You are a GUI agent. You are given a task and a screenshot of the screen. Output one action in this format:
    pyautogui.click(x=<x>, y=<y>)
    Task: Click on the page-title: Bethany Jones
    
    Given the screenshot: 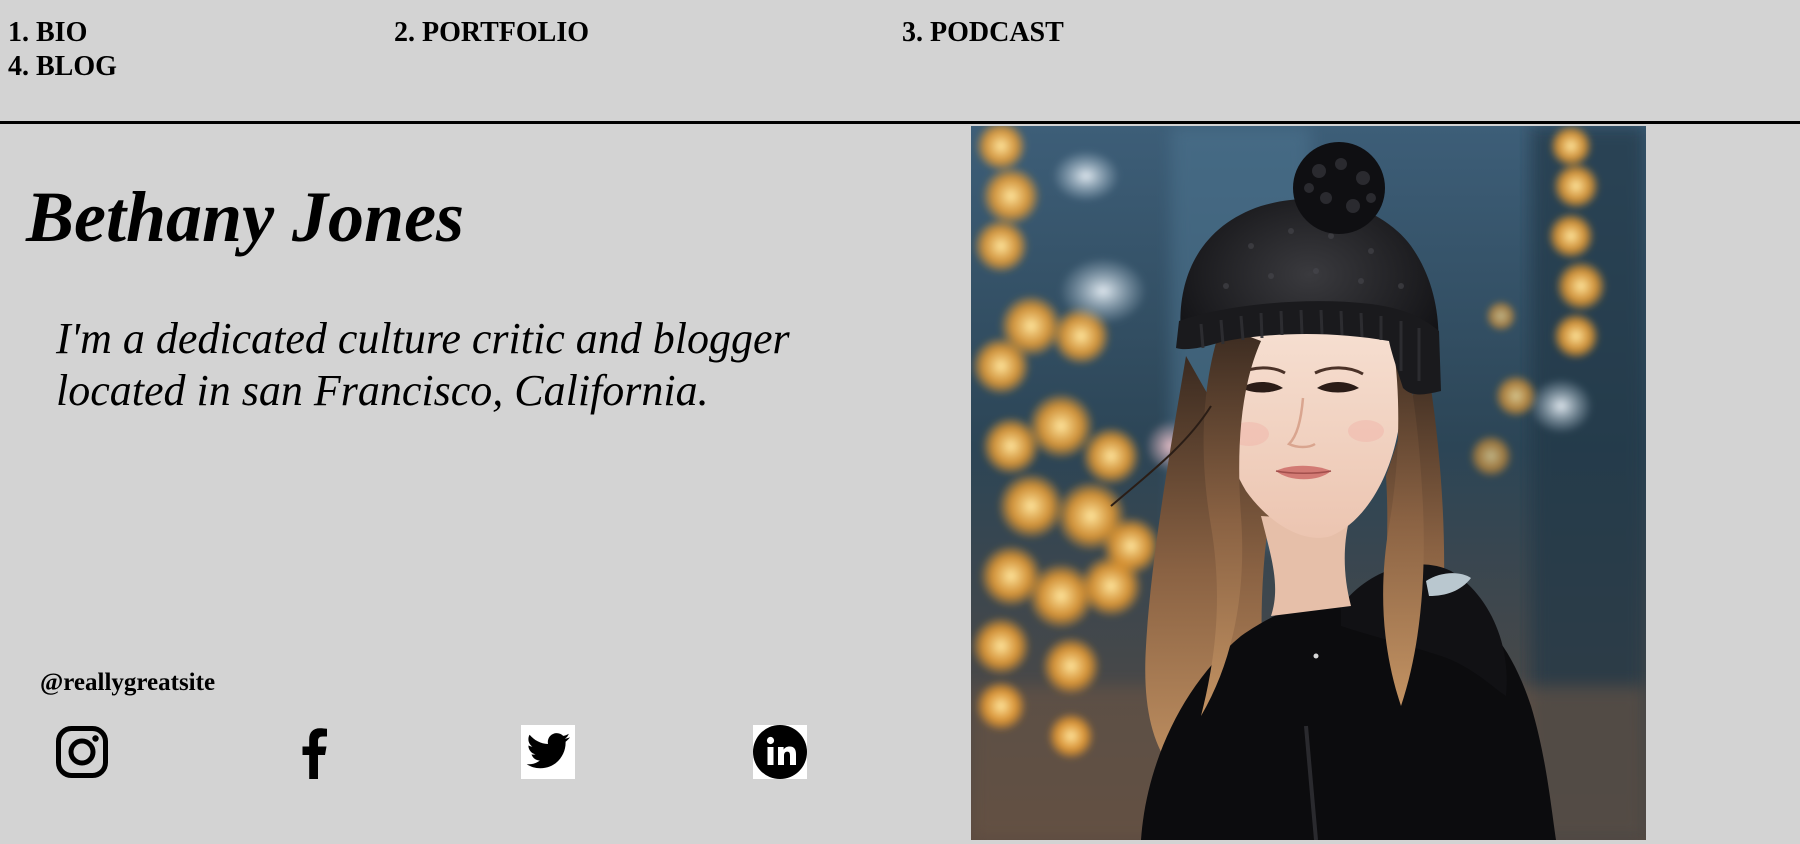 What is the action you would take?
    pyautogui.click(x=245, y=217)
    